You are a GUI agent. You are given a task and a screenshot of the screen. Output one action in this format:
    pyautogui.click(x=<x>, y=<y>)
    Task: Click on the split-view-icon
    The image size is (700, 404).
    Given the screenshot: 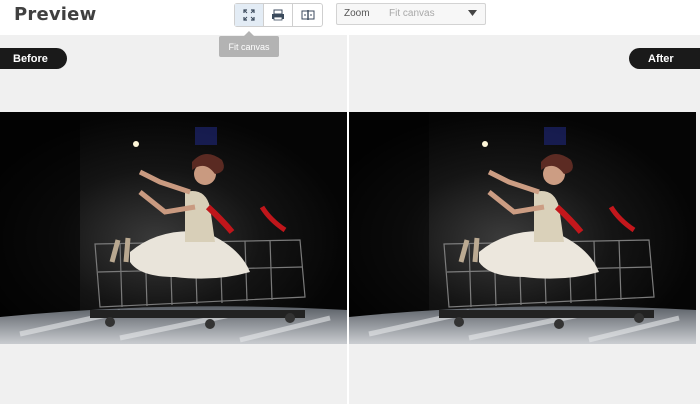 What is the action you would take?
    pyautogui.click(x=307, y=15)
    